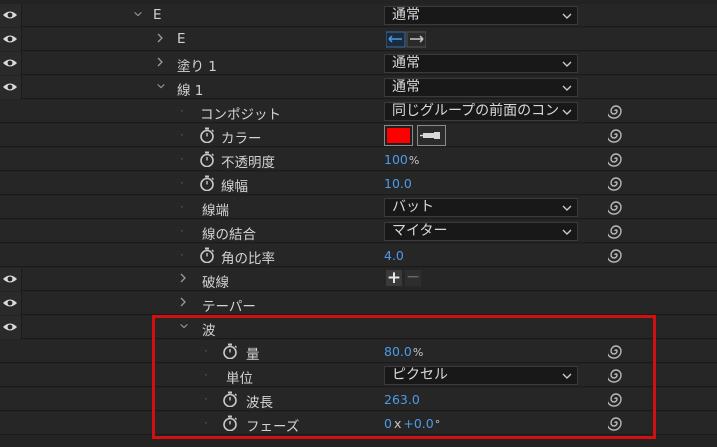 Image resolution: width=717 pixels, height=447 pixels. Describe the element at coordinates (358, 159) in the screenshot. I see `property-row-opacity: · 不透明度 100%` at that location.